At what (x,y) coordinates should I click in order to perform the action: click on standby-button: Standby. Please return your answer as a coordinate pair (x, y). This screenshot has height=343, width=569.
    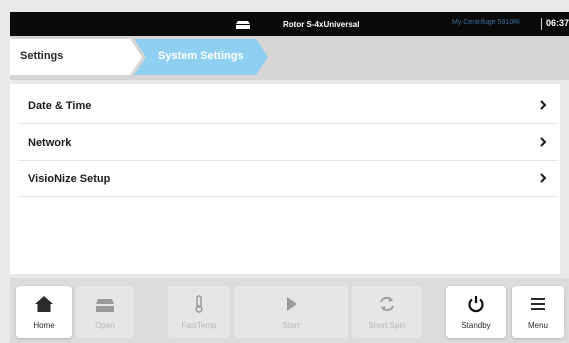
    Looking at the image, I should click on (476, 312).